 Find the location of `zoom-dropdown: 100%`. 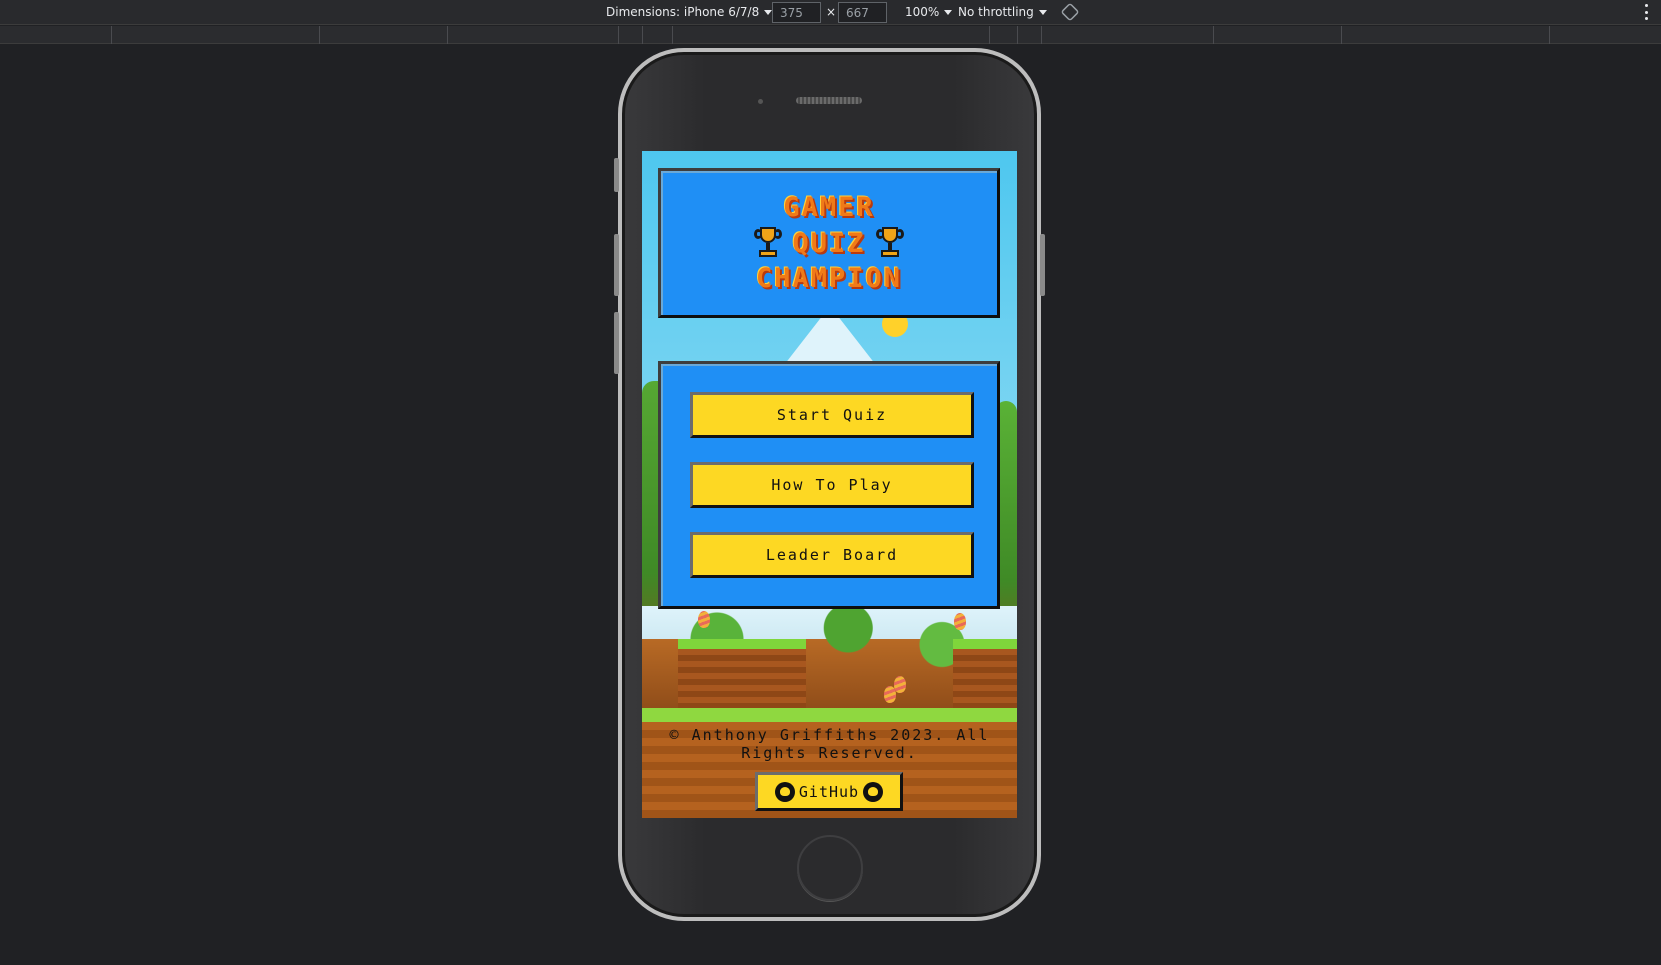

zoom-dropdown: 100% is located at coordinates (929, 12).